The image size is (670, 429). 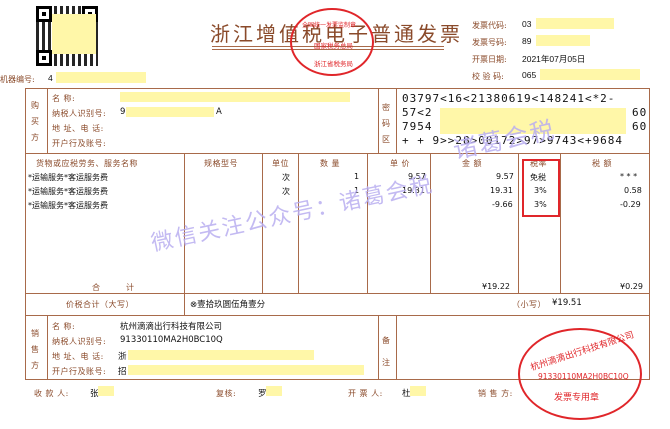 I want to click on table-row-qty: 1, so click(x=357, y=176).